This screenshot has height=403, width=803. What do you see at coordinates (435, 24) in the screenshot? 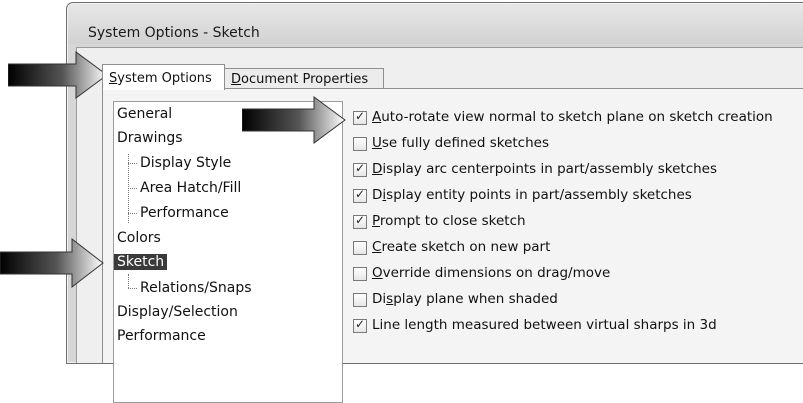
I see `title-bar: System Options - Sketch` at bounding box center [435, 24].